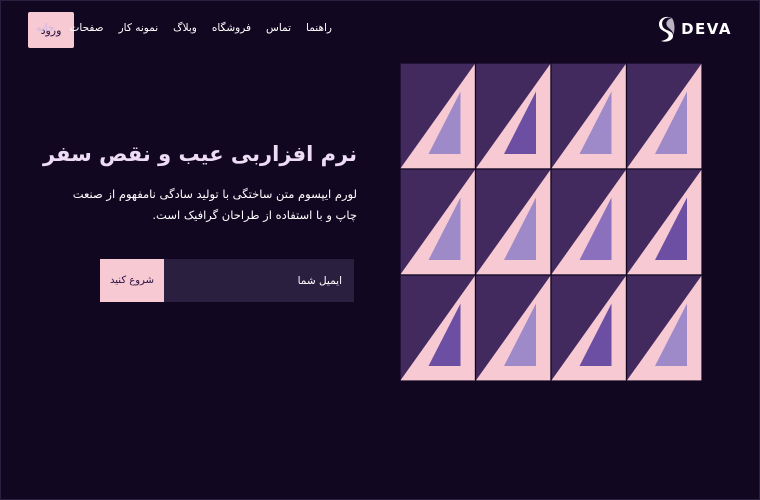 The height and width of the screenshot is (500, 760). What do you see at coordinates (231, 28) in the screenshot?
I see `nav-item-shop: فروشگاه` at bounding box center [231, 28].